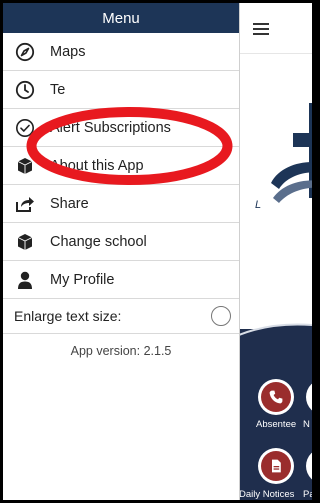 The image size is (320, 503). Describe the element at coordinates (25, 90) in the screenshot. I see `clock-icon` at that location.